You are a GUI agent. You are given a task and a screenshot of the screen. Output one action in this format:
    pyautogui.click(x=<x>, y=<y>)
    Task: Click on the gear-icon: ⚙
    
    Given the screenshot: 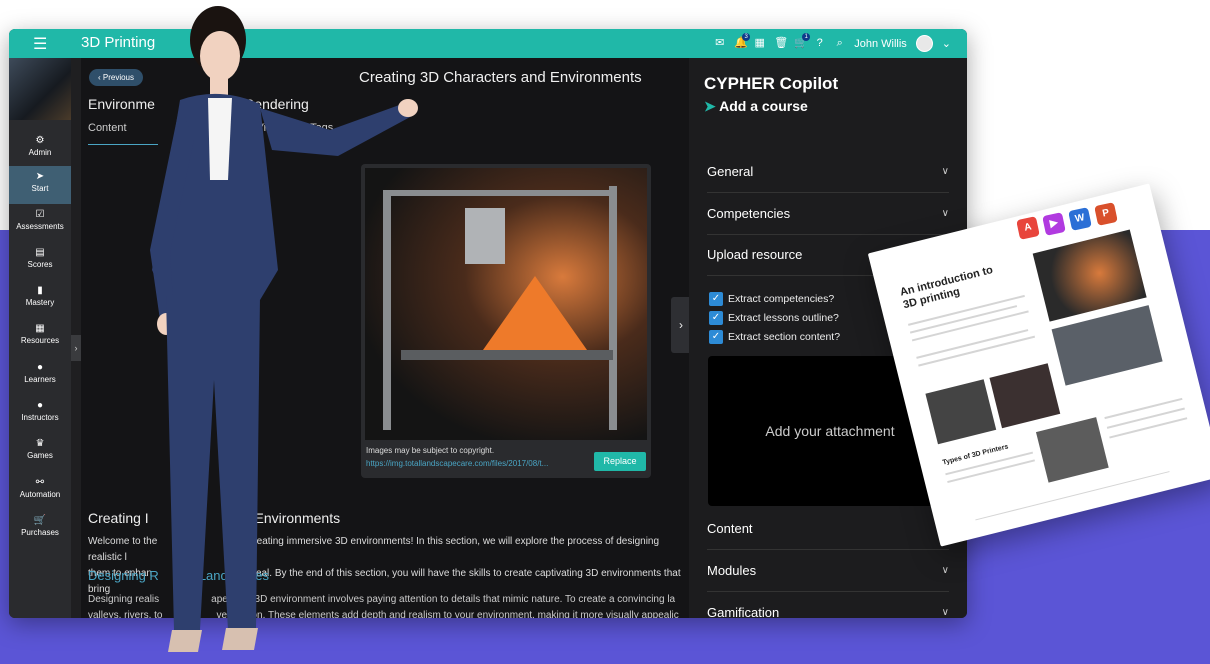 What is the action you would take?
    pyautogui.click(x=40, y=140)
    